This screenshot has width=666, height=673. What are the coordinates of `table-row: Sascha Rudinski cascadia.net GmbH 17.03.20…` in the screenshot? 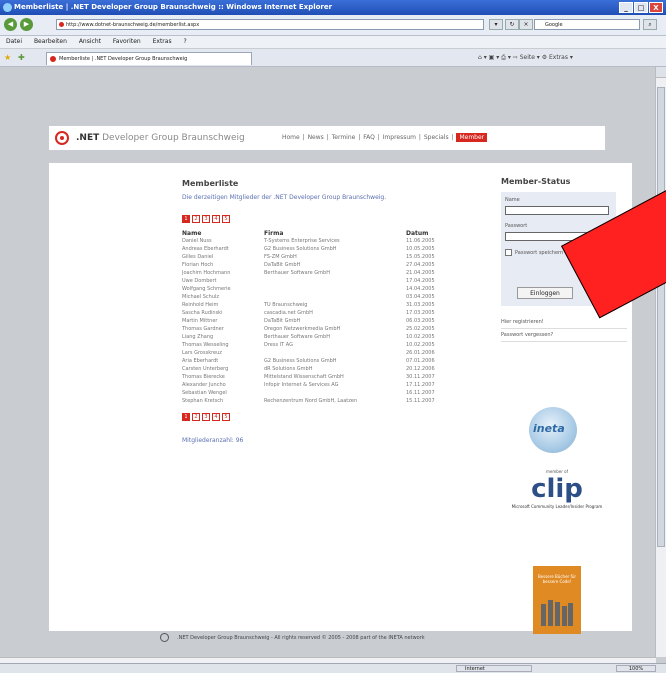 It's located at (335, 313).